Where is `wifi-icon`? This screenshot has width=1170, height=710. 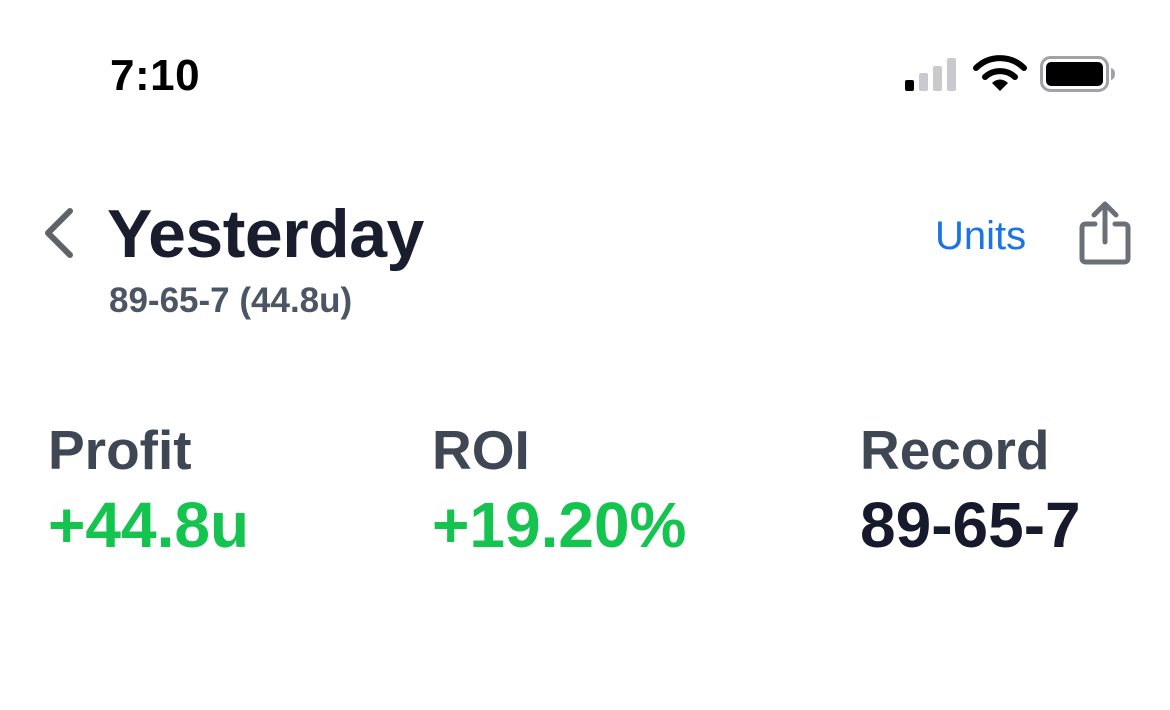
wifi-icon is located at coordinates (1000, 73).